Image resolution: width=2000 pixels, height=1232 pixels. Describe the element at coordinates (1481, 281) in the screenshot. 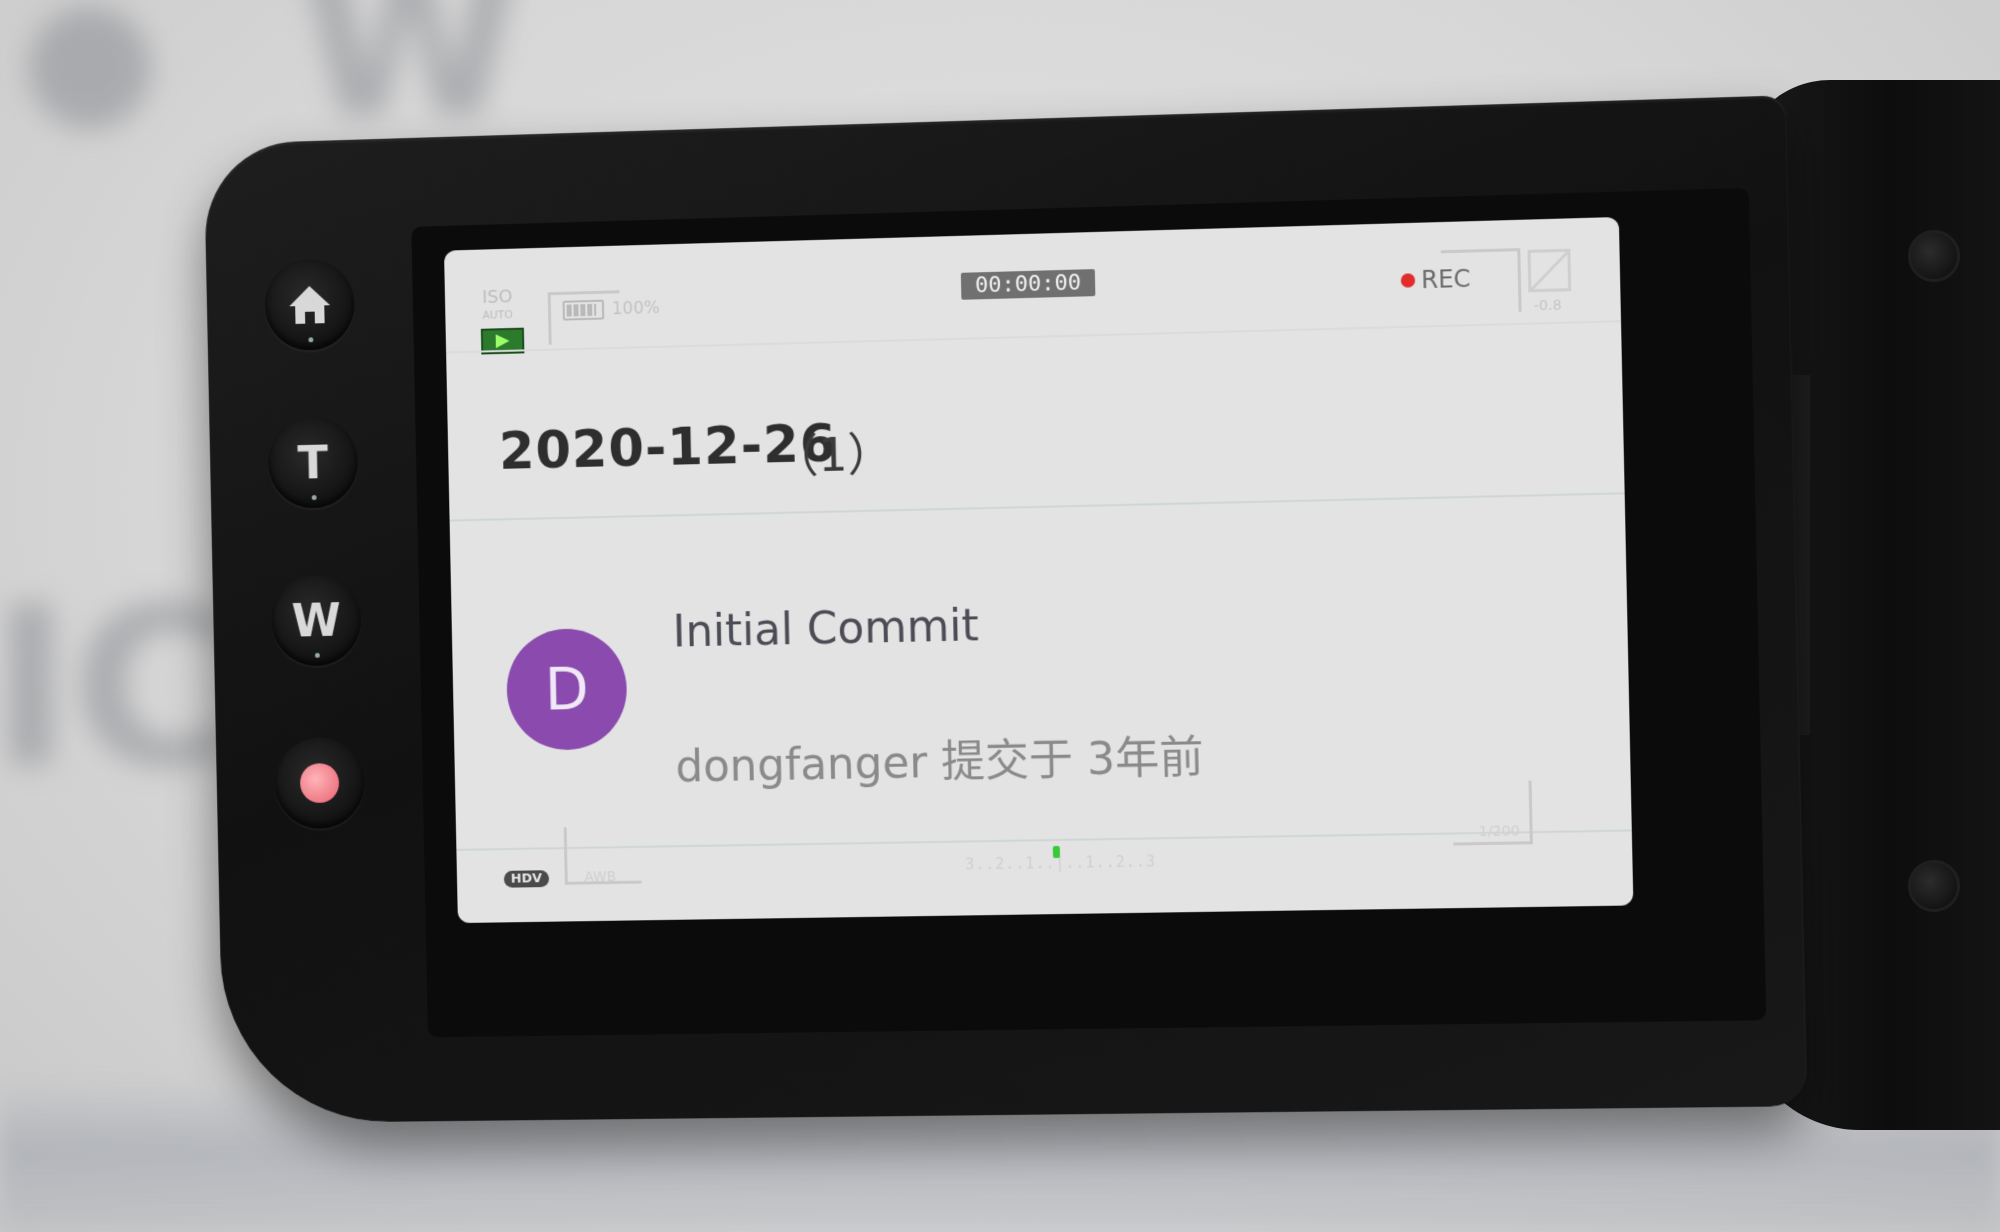

I see `osd-frame-corner` at that location.